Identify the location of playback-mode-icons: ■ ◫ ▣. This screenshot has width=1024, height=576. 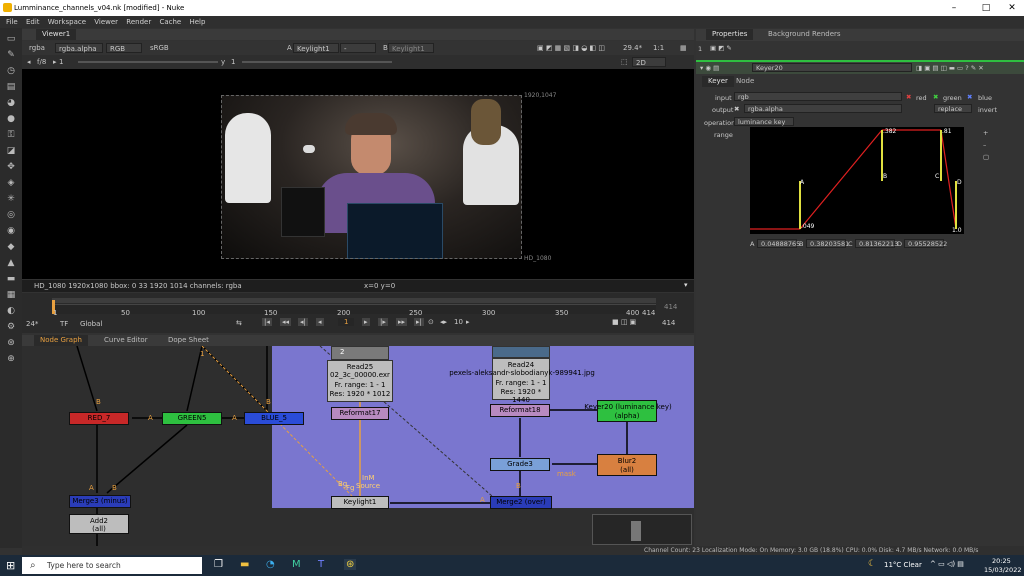
(624, 322).